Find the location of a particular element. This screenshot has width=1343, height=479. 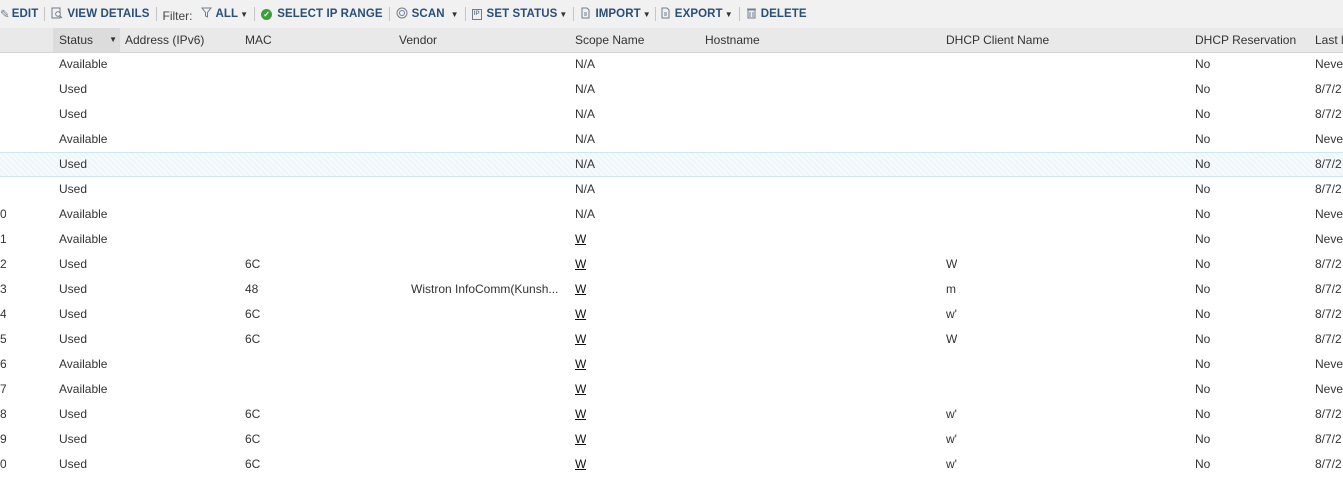

table-row: 5 Used 6C W W No 8/7/2 is located at coordinates (671, 339).